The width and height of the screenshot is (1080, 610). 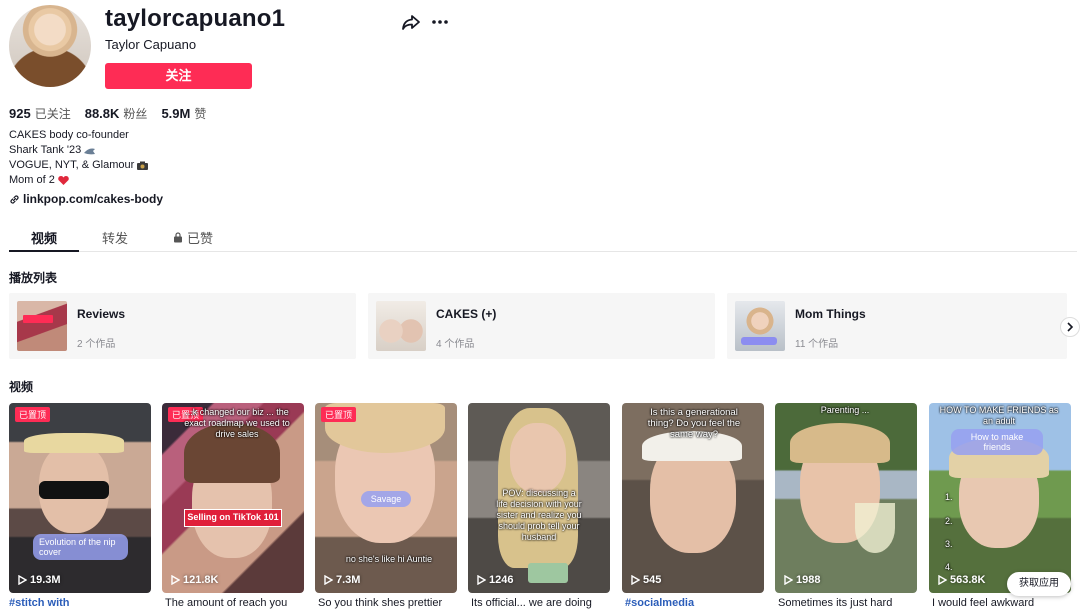 I want to click on view-count-value: 121.8K, so click(x=201, y=580).